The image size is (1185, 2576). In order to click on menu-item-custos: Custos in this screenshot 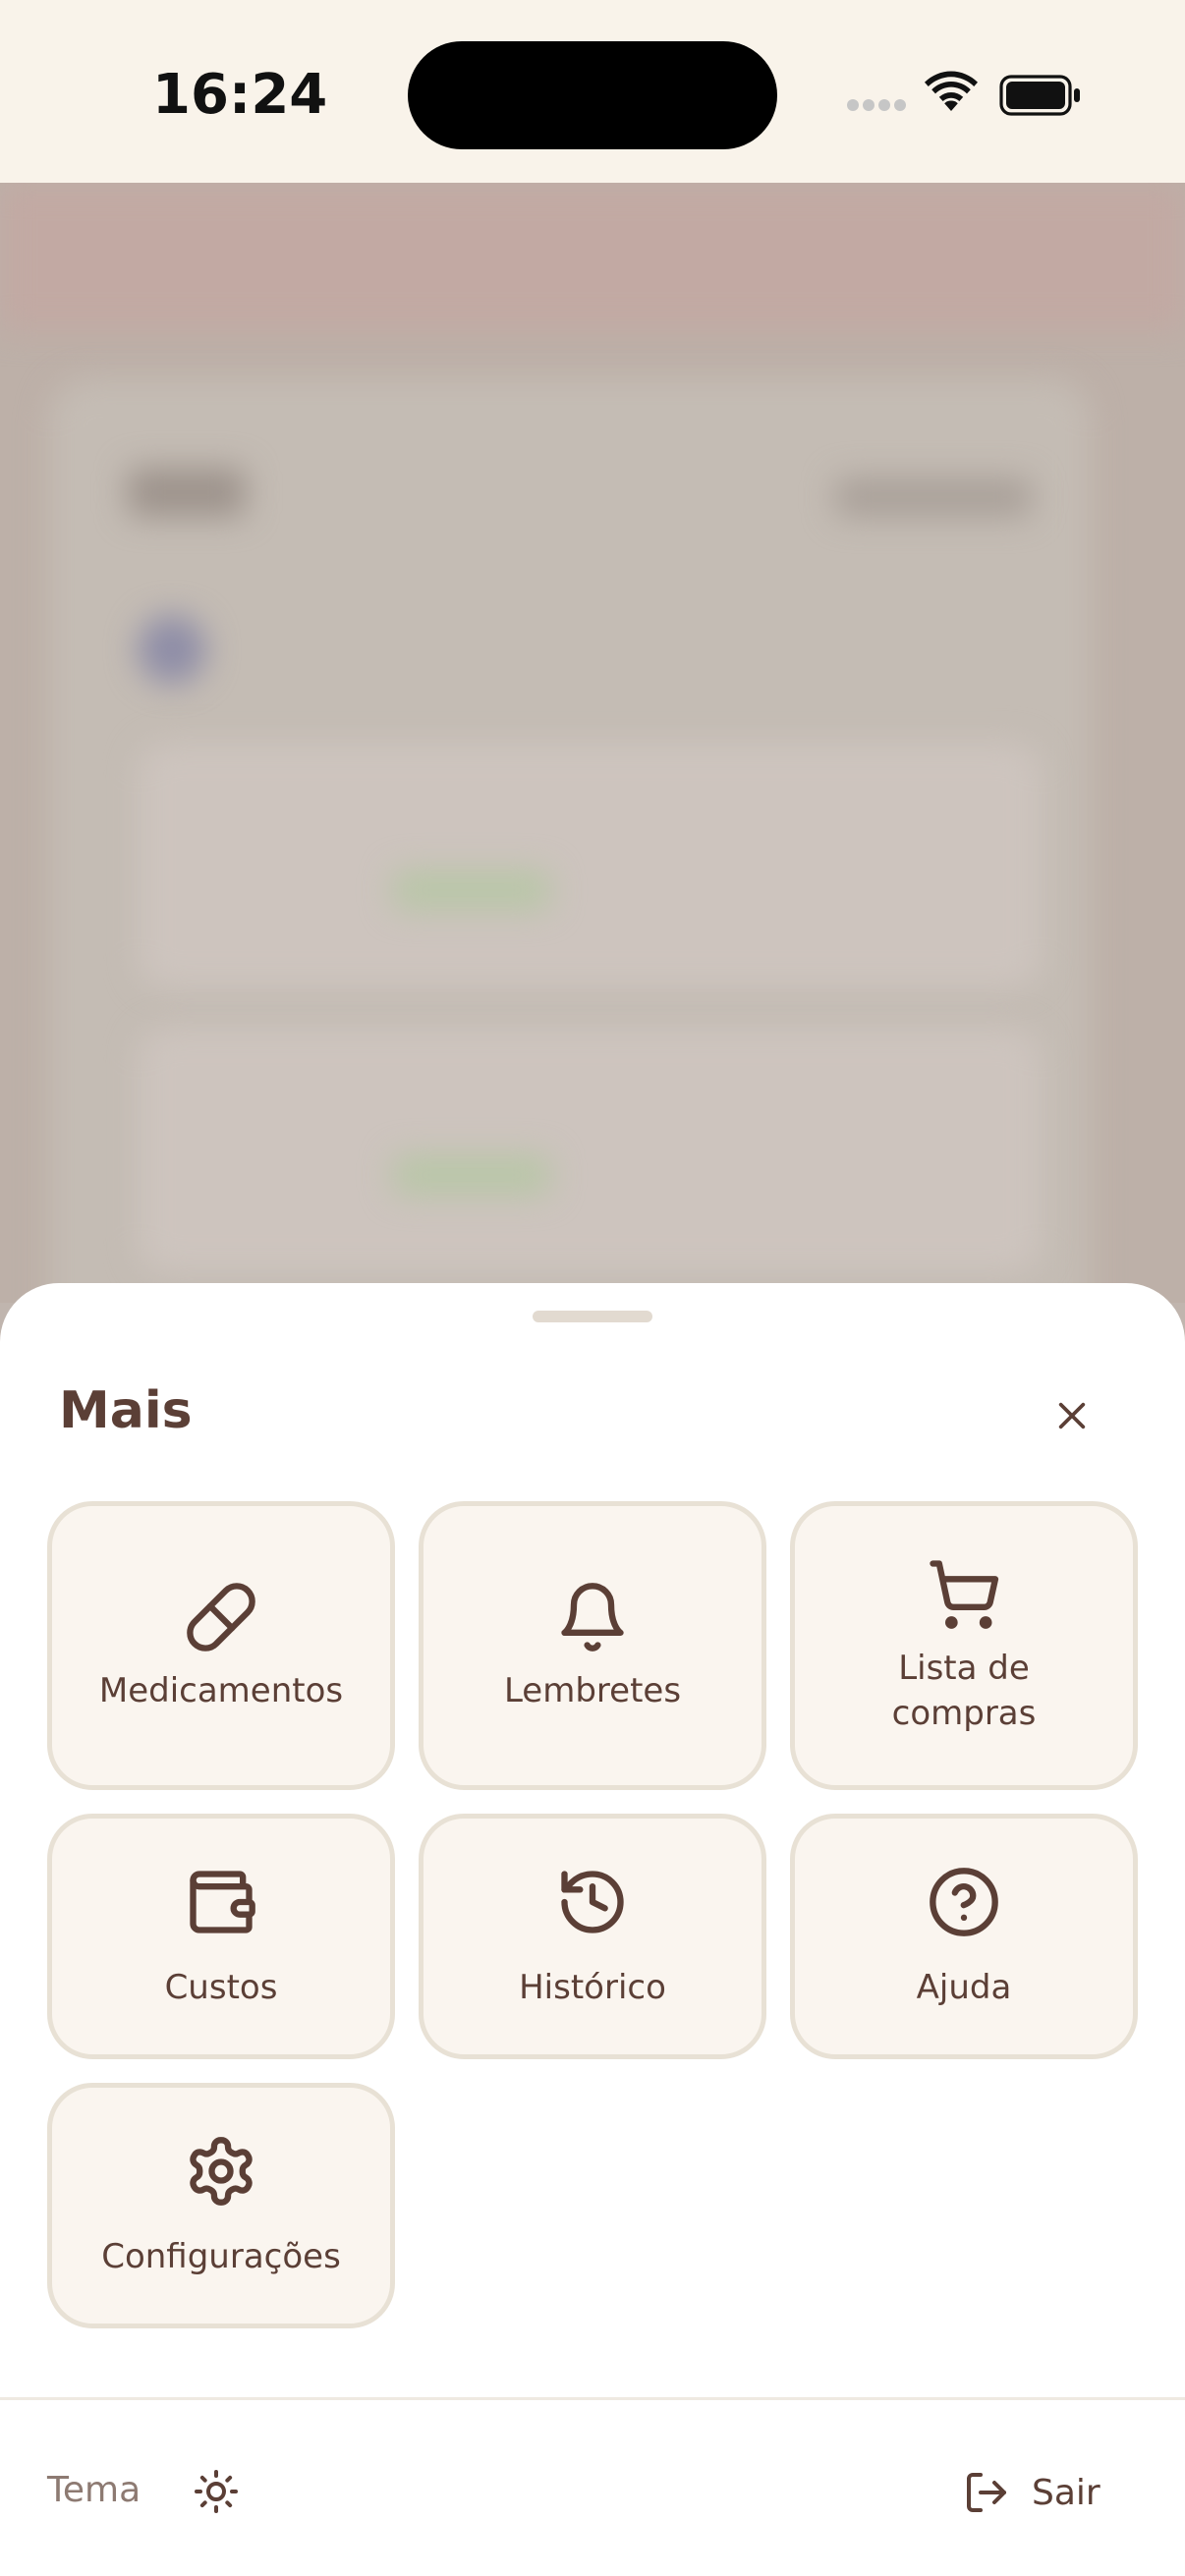, I will do `click(221, 1936)`.